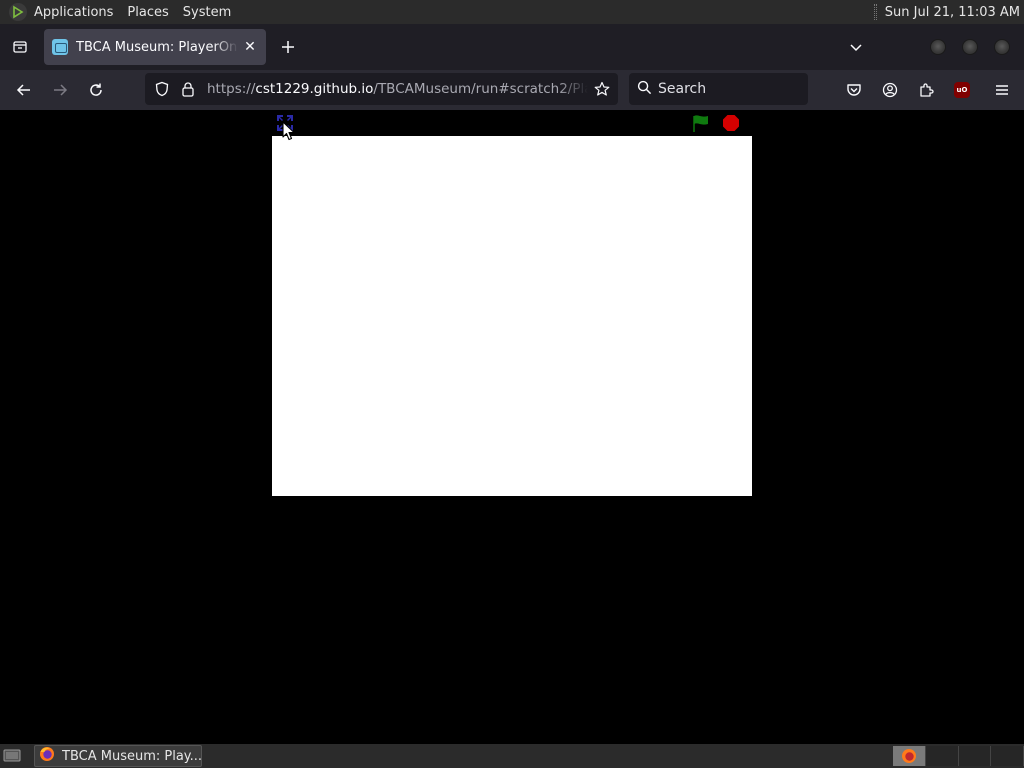 Image resolution: width=1024 pixels, height=768 pixels. I want to click on search-bar, so click(718, 89).